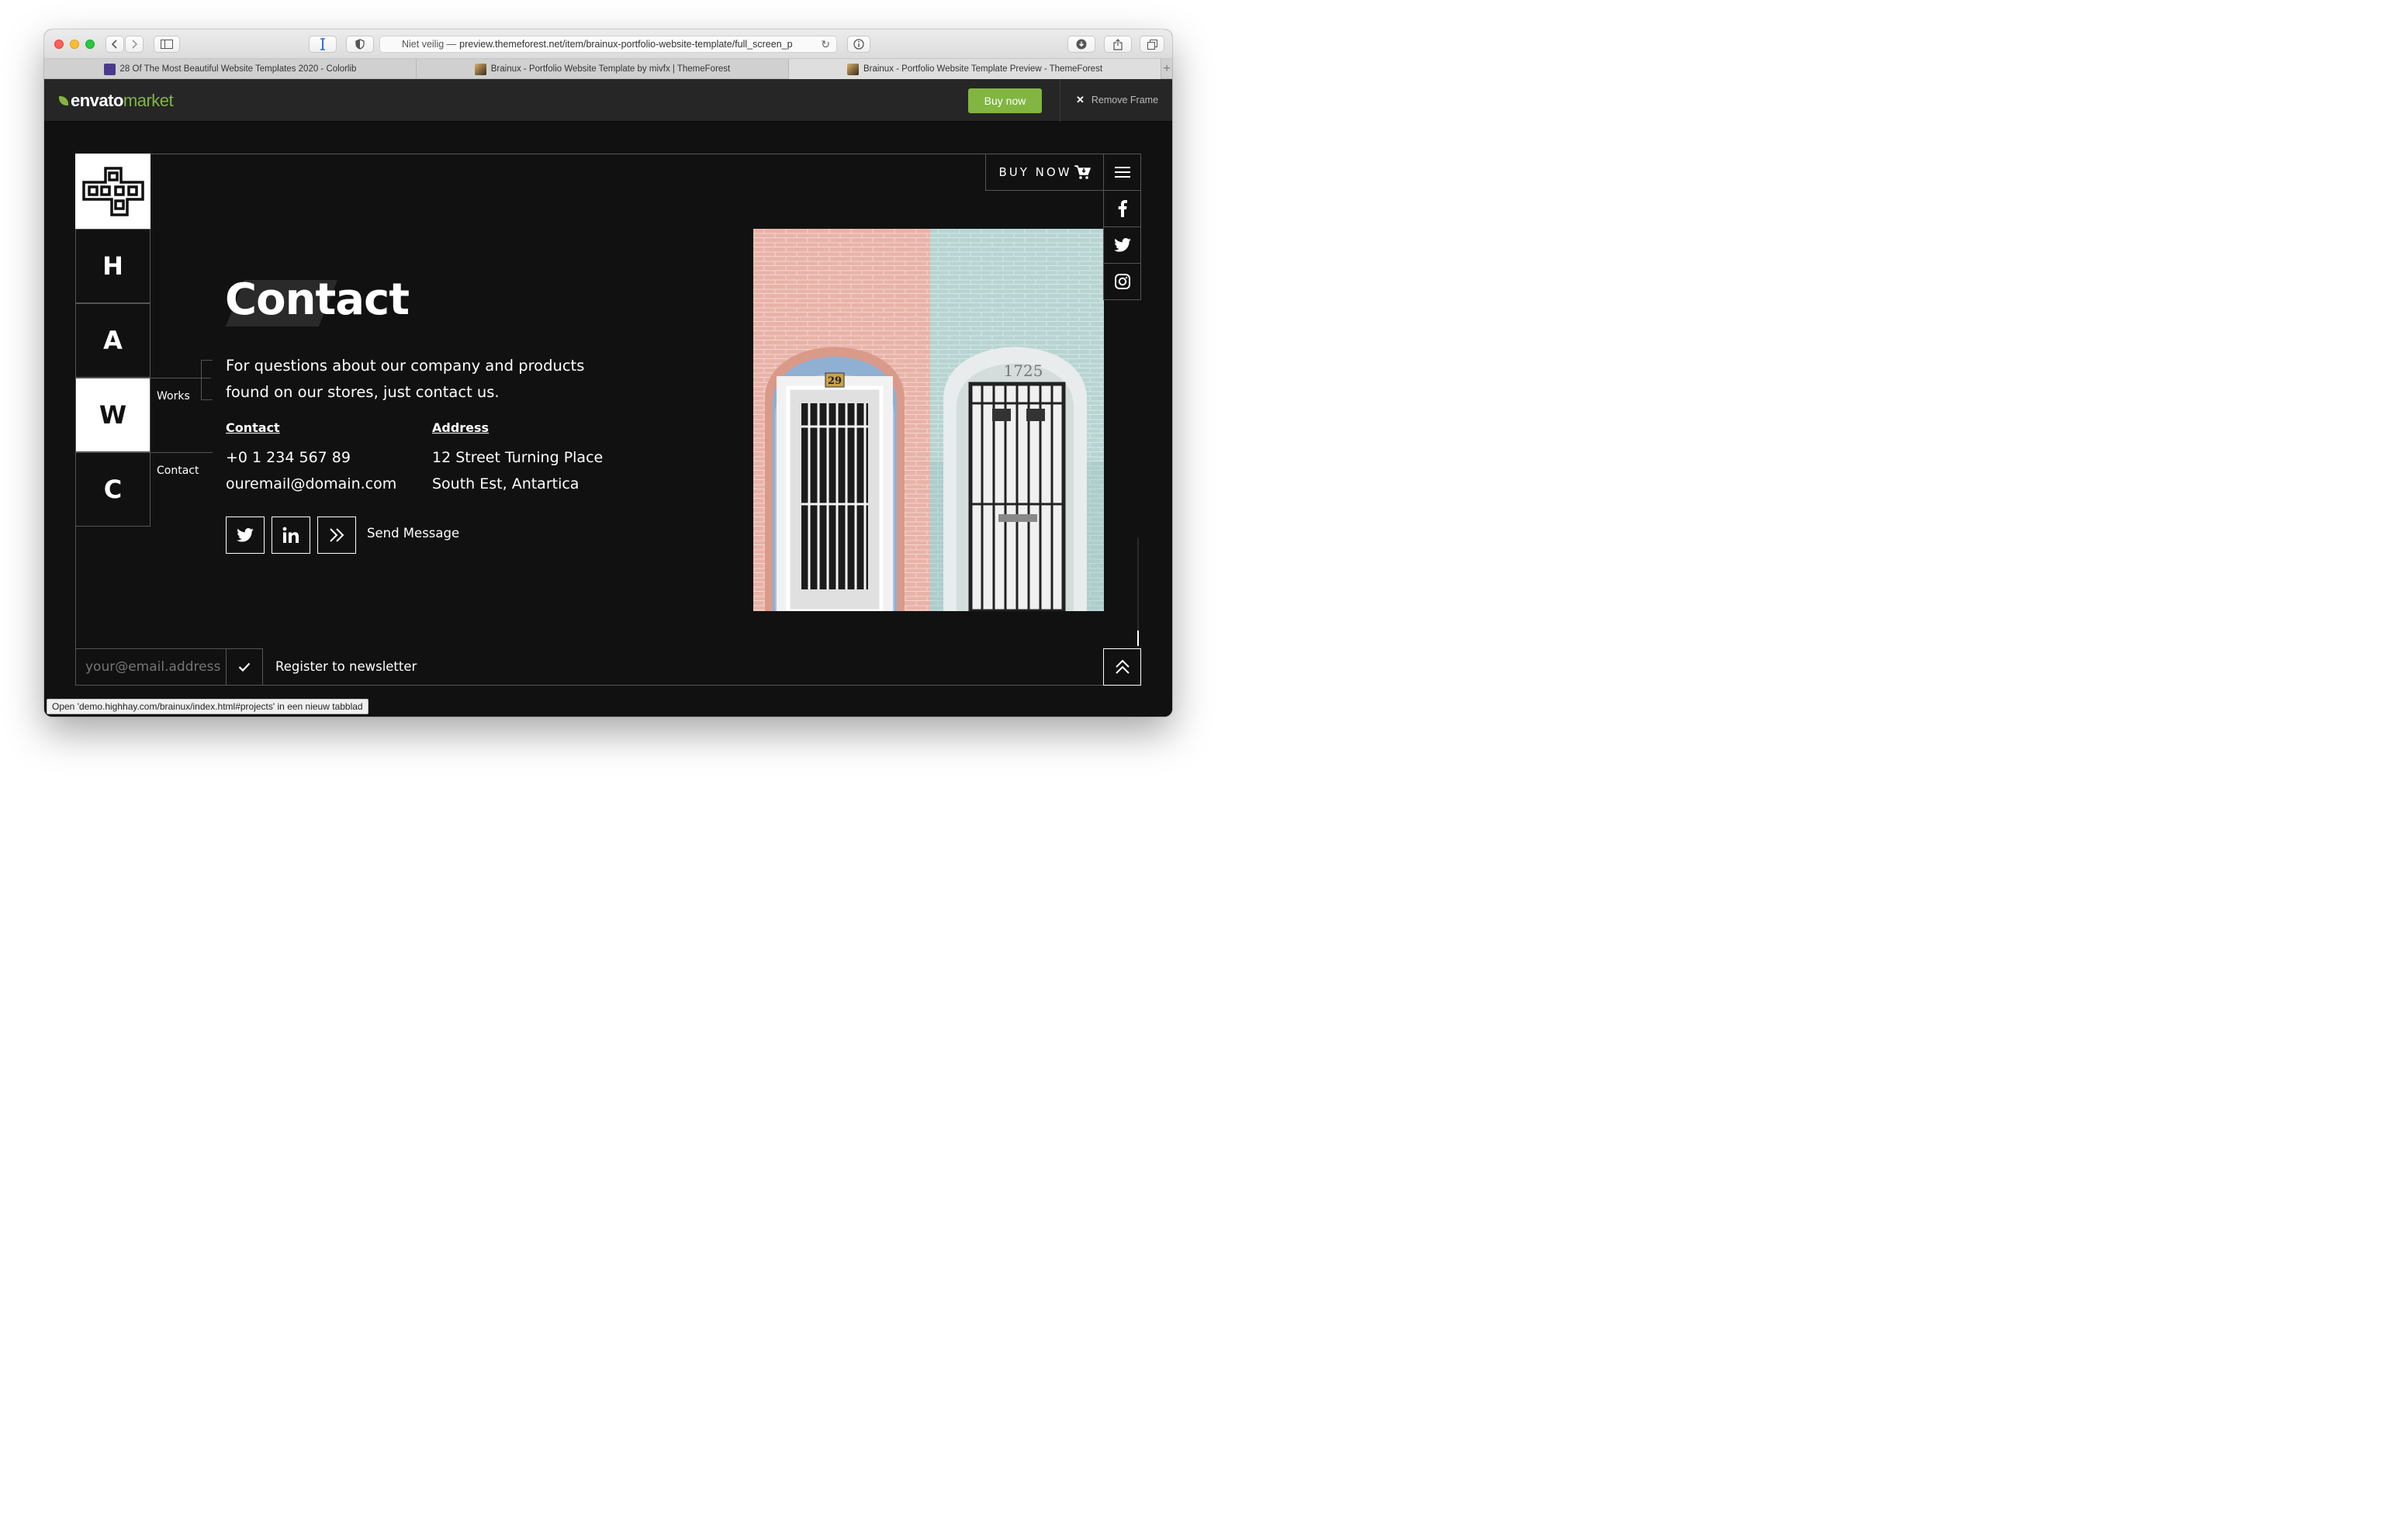 This screenshot has width=2408, height=1534. I want to click on forward-button, so click(134, 44).